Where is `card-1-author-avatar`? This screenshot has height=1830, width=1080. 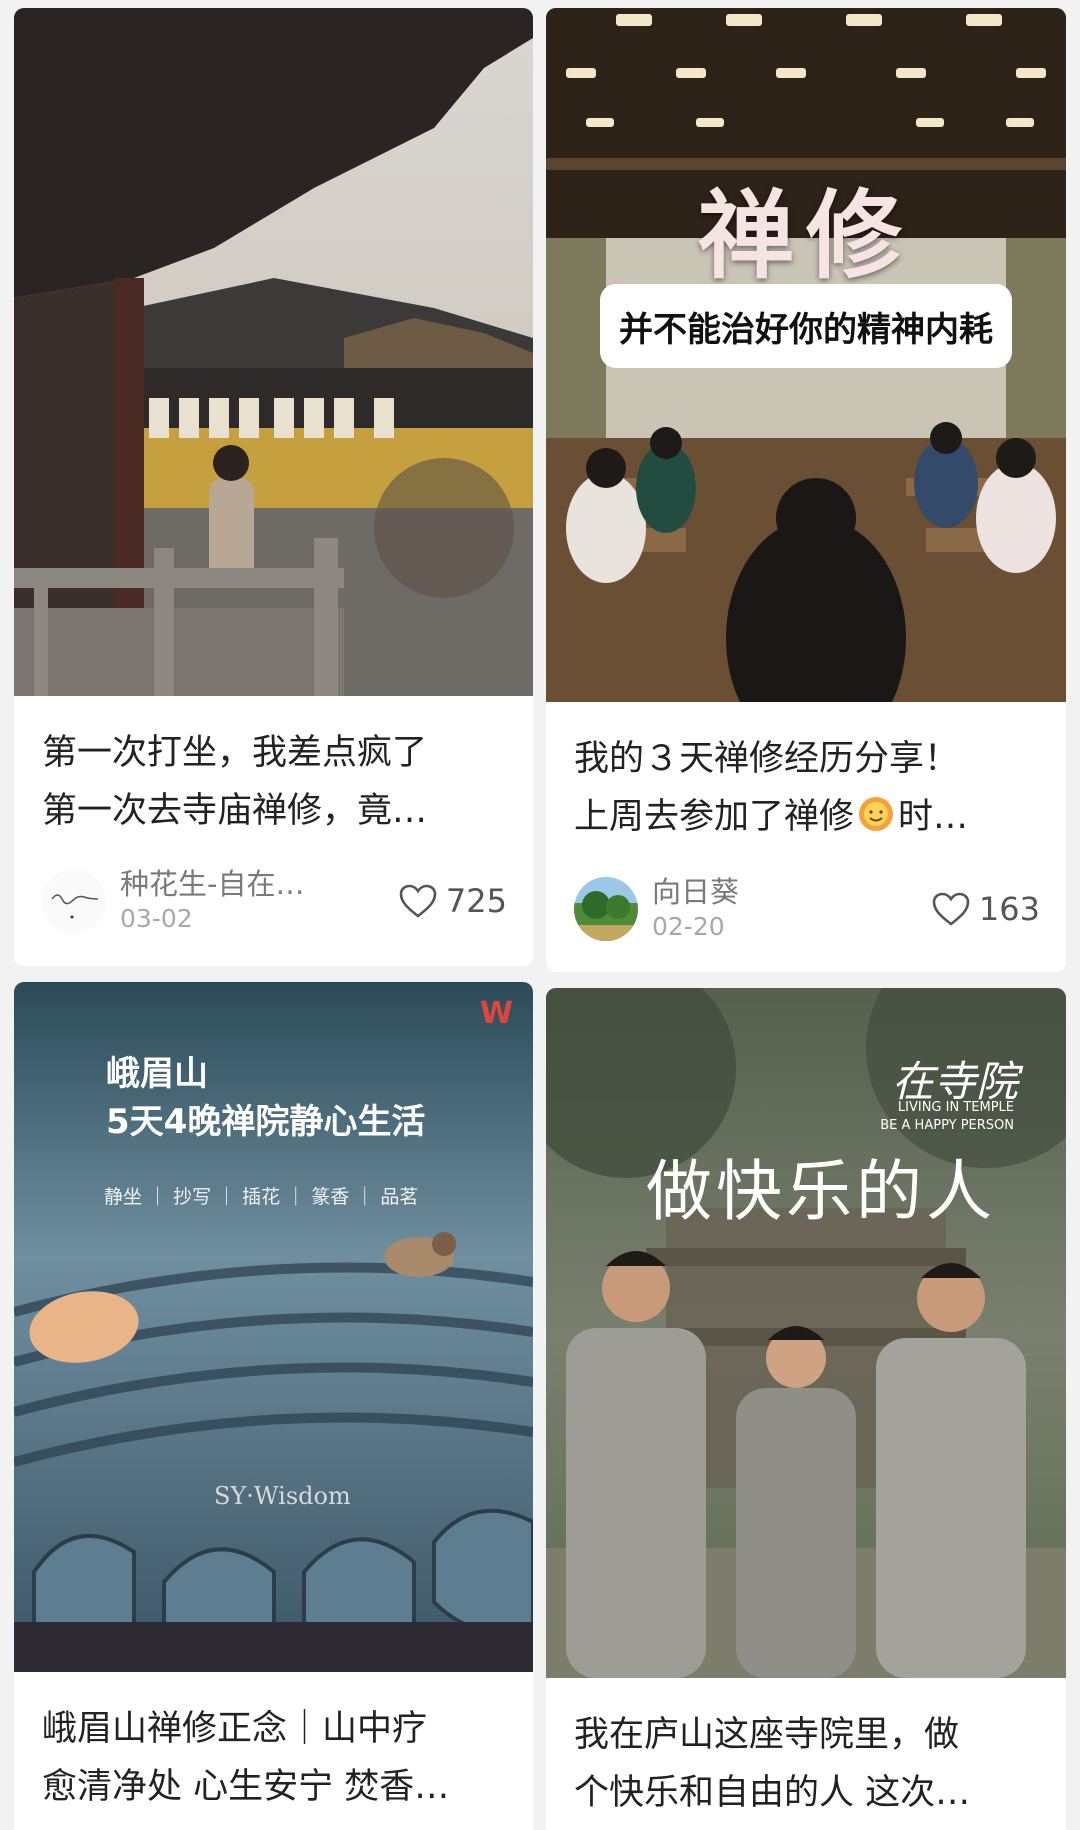
card-1-author-avatar is located at coordinates (74, 901).